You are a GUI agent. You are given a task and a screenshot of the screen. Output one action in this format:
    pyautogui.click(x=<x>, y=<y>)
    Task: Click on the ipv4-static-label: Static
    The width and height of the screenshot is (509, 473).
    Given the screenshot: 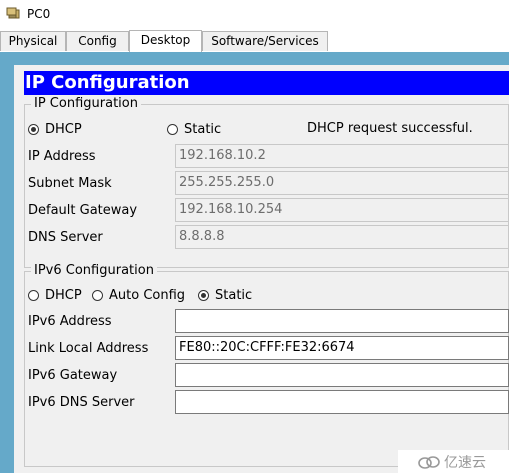 What is the action you would take?
    pyautogui.click(x=203, y=129)
    